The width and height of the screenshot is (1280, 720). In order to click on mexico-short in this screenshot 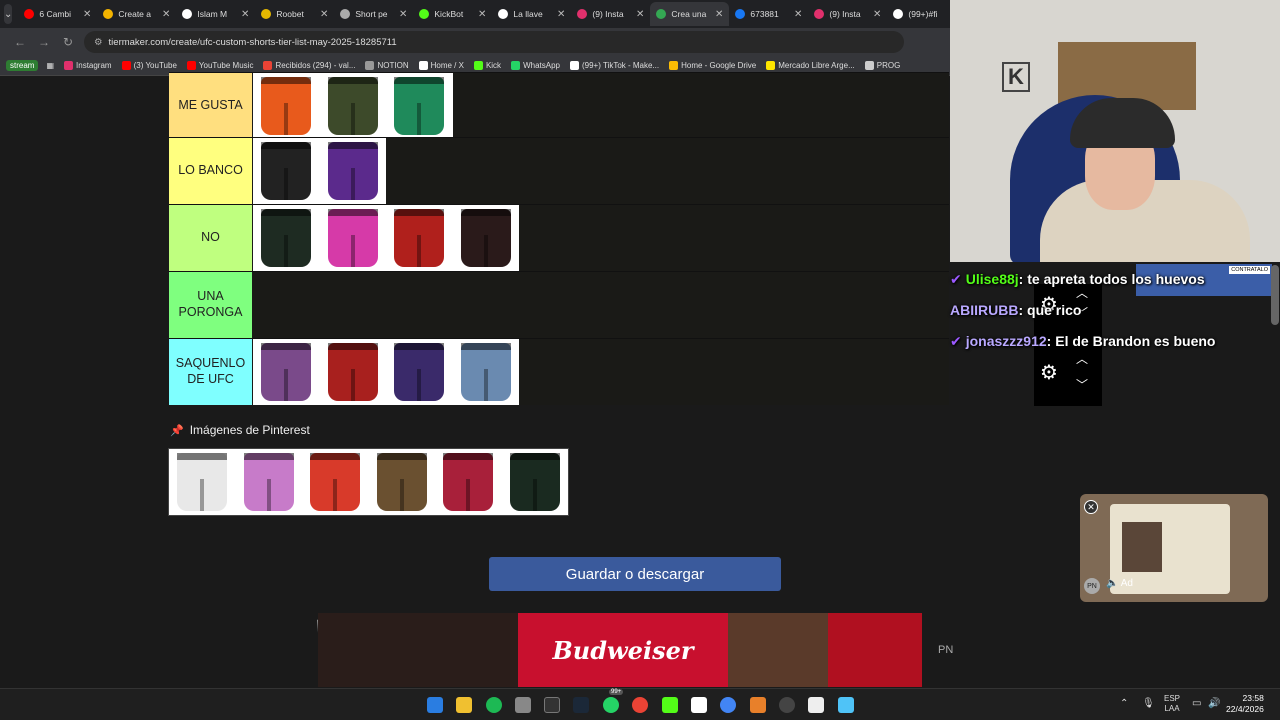, I will do `click(419, 372)`.